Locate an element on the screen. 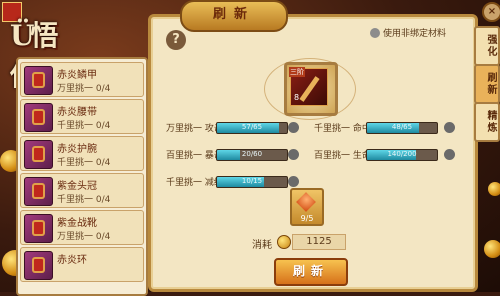 Image resolution: width=500 pixels, height=296 pixels. list-item: 紫金战靴 万里挑一 0/4 is located at coordinates (82, 227).